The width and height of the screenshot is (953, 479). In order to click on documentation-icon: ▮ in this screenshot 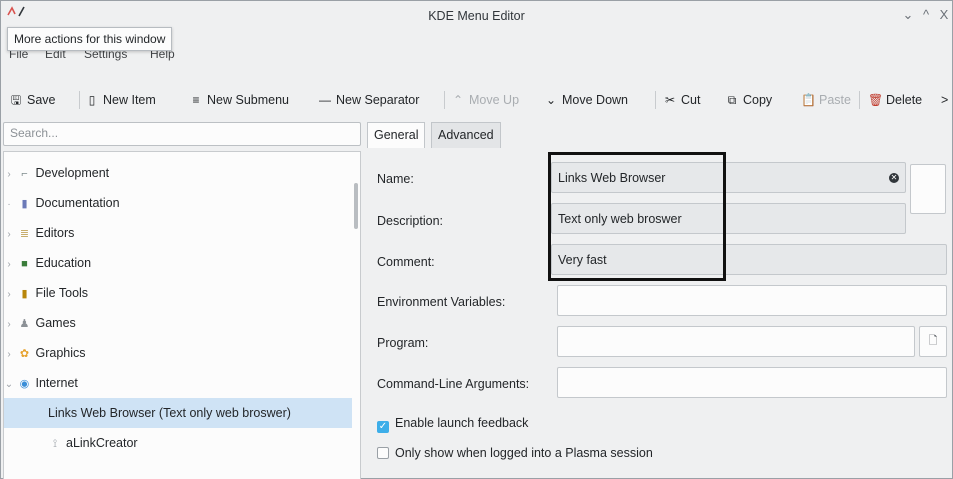, I will do `click(24, 204)`.